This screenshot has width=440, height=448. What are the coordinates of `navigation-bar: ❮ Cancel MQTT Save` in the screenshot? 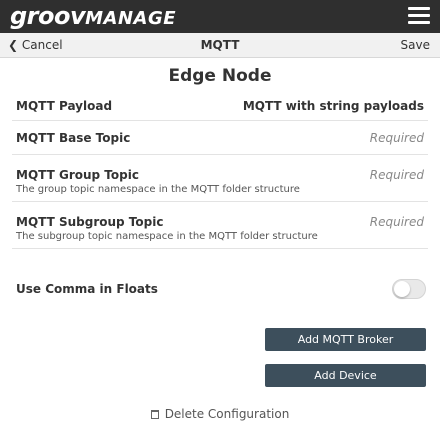 It's located at (220, 45).